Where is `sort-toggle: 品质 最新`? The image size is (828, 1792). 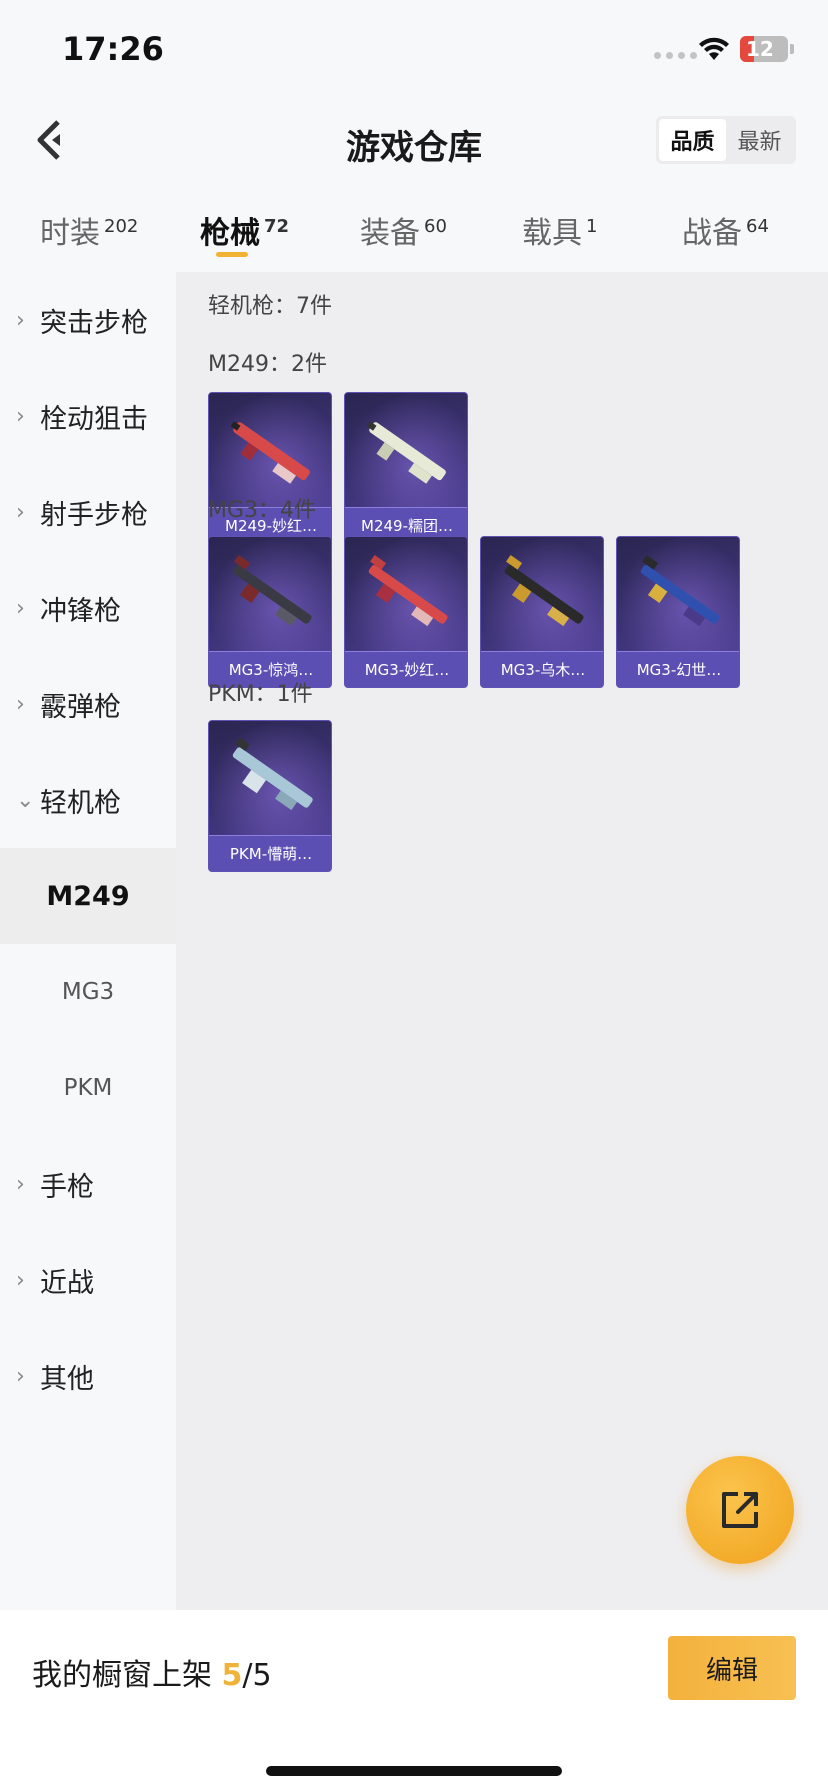
sort-toggle: 品质 最新 is located at coordinates (726, 140).